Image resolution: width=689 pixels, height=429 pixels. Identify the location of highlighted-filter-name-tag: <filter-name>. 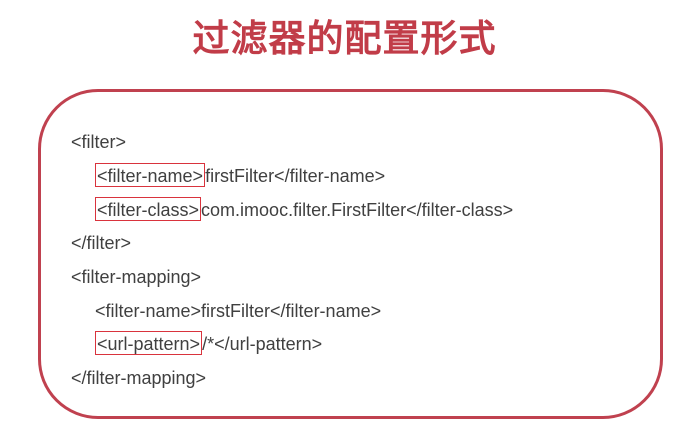
(150, 175).